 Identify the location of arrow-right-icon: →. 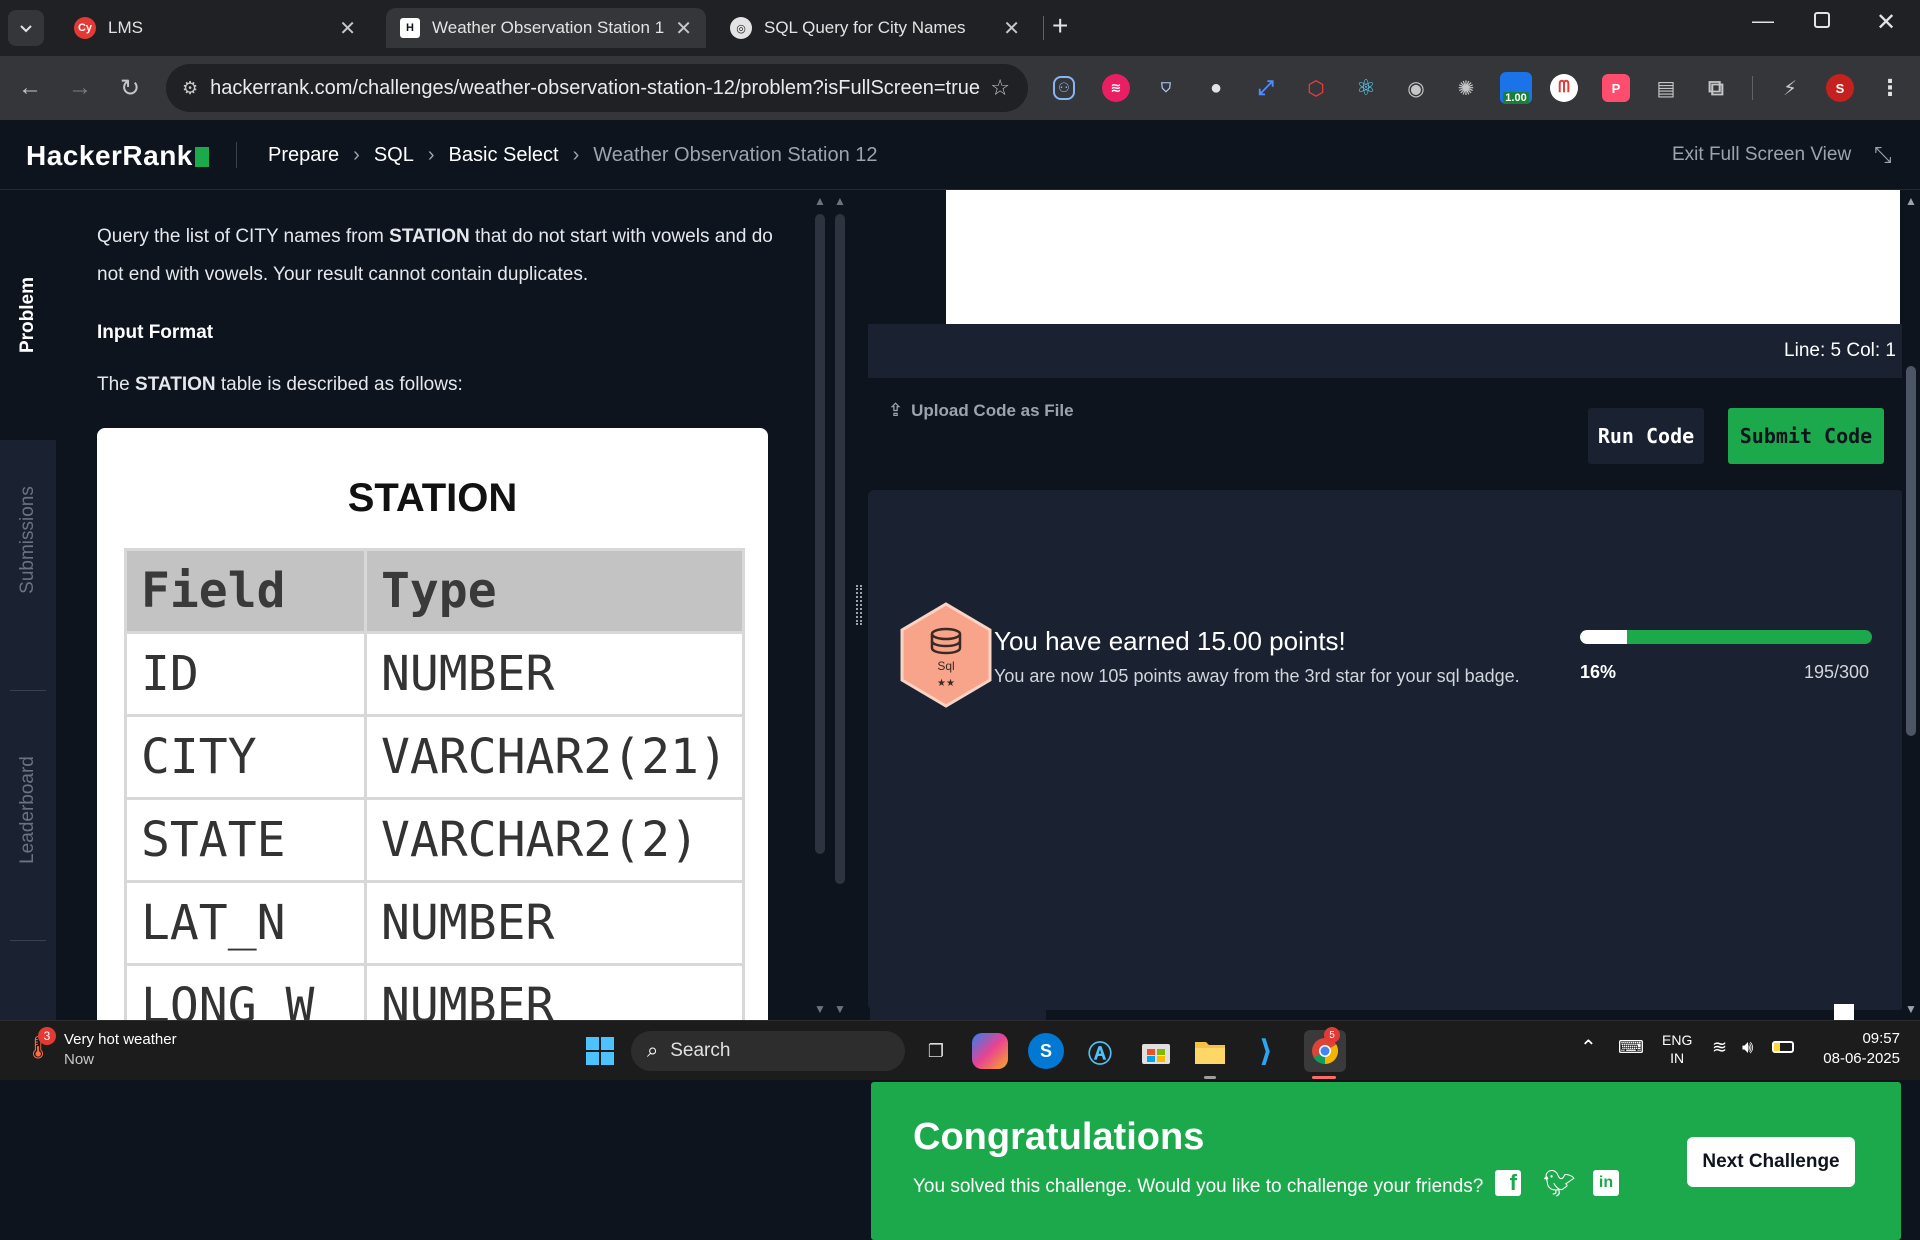
(80, 87).